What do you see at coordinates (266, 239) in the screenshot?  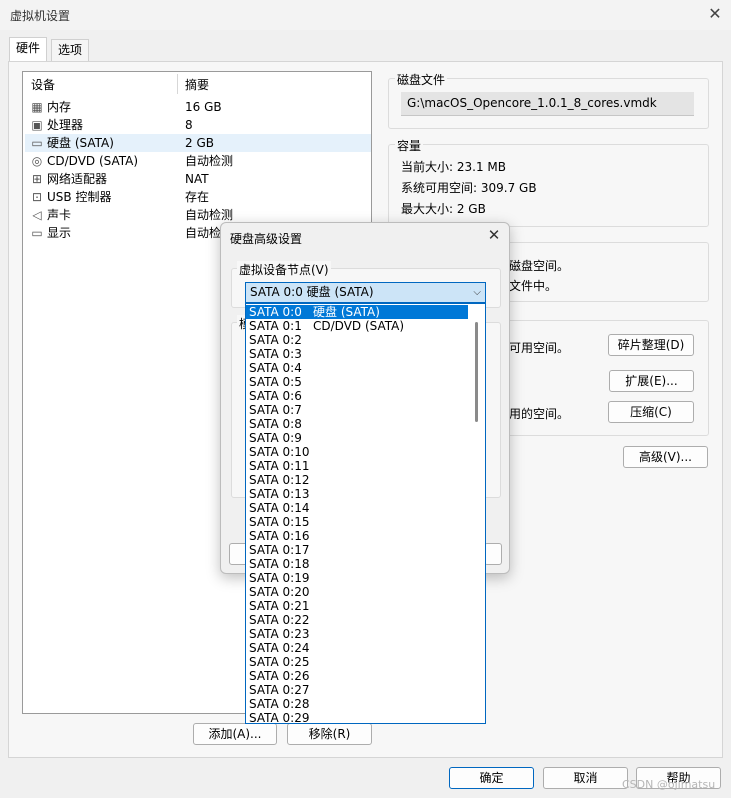 I see `dialog-title: 硬盘高级设置` at bounding box center [266, 239].